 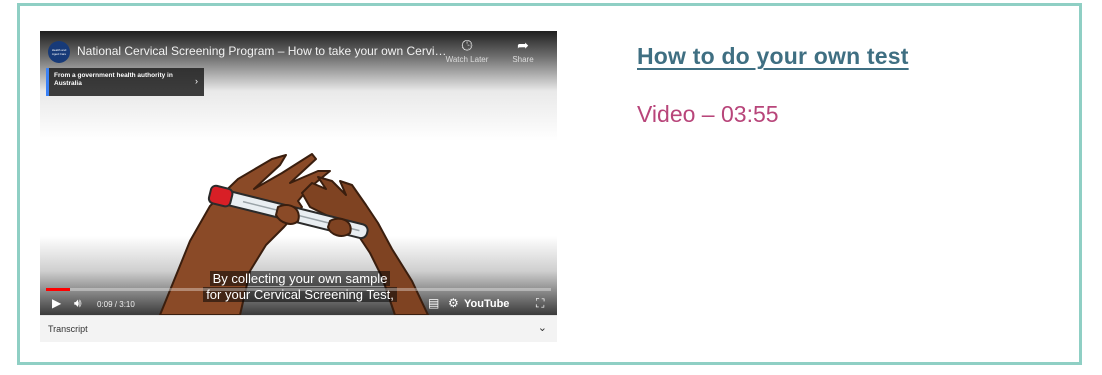 I want to click on share-button: ➦ Share, so click(x=523, y=50).